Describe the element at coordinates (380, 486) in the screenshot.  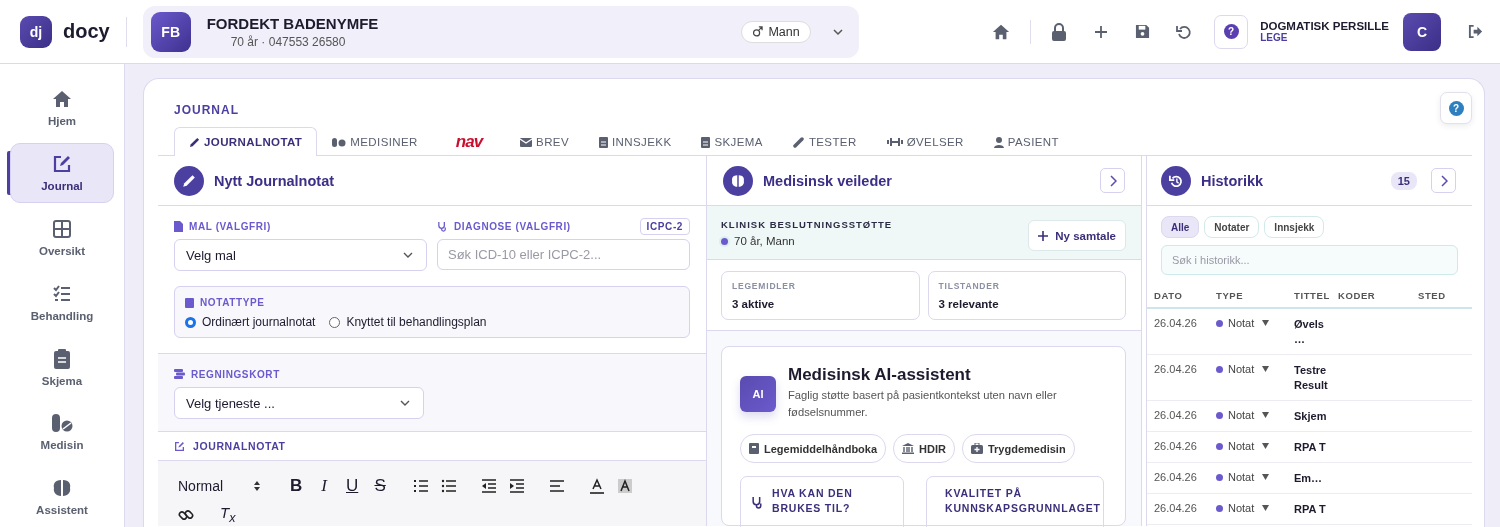
I see `format-button: S` at that location.